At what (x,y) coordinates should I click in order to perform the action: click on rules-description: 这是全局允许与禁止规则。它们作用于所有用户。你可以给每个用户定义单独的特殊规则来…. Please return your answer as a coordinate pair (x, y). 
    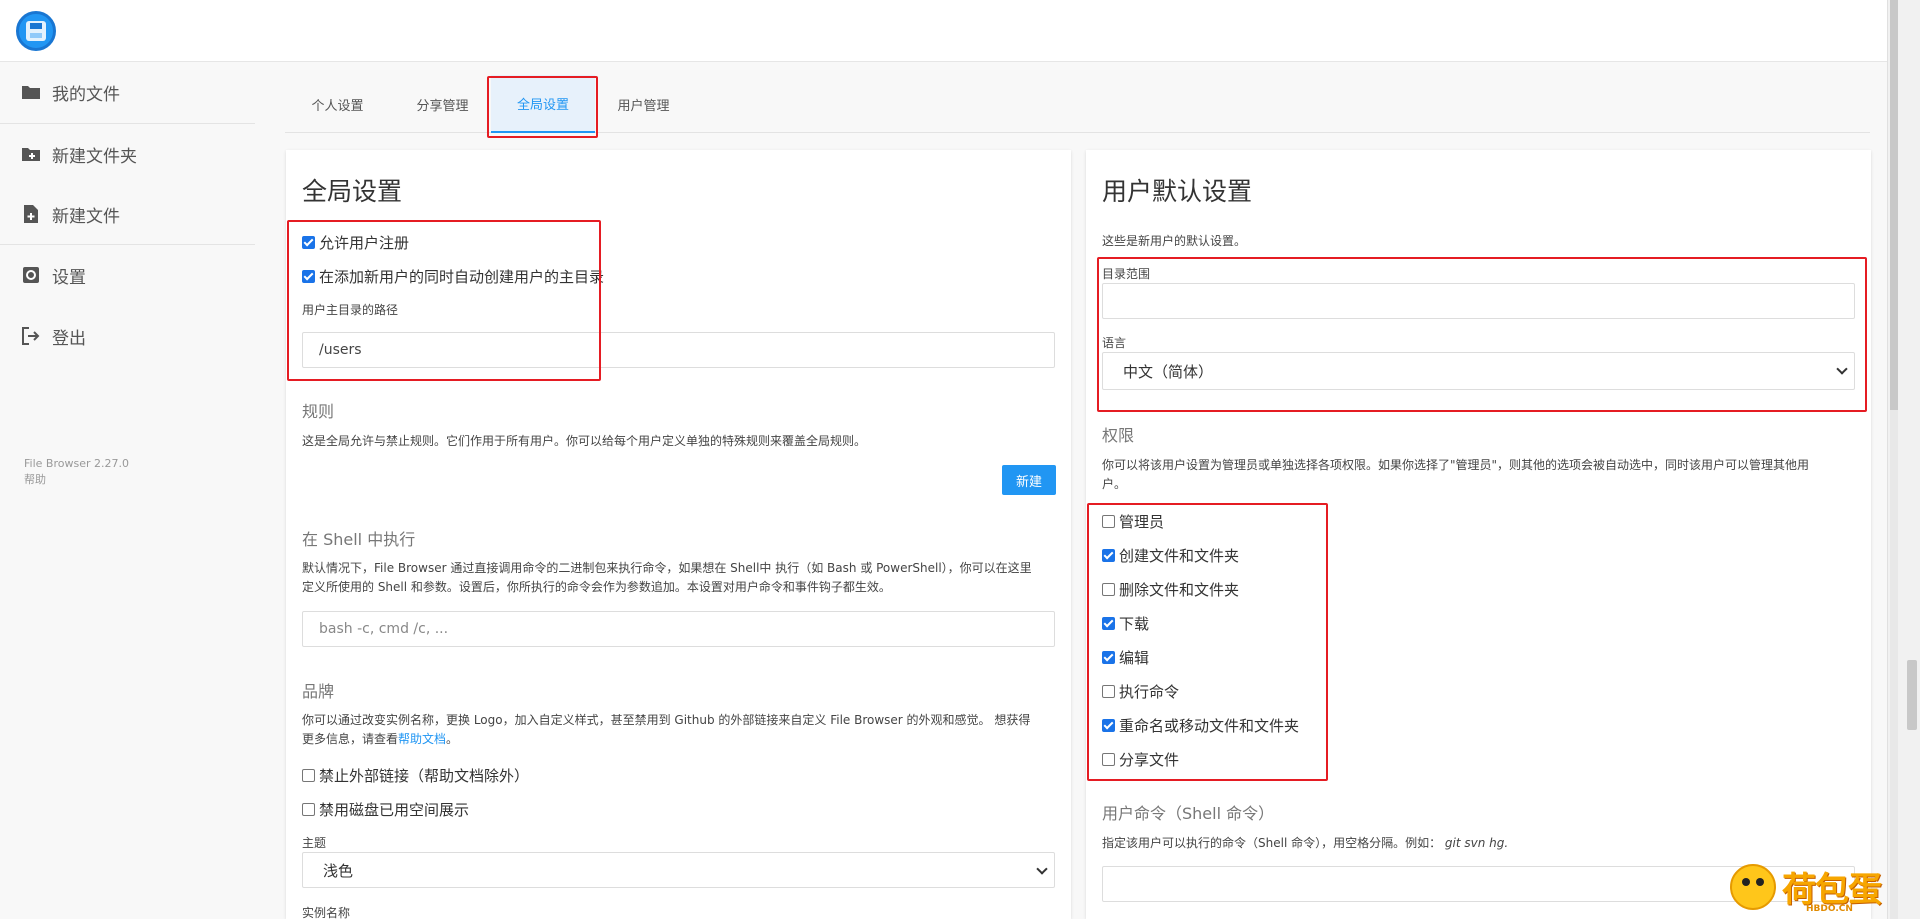
    Looking at the image, I should click on (584, 441).